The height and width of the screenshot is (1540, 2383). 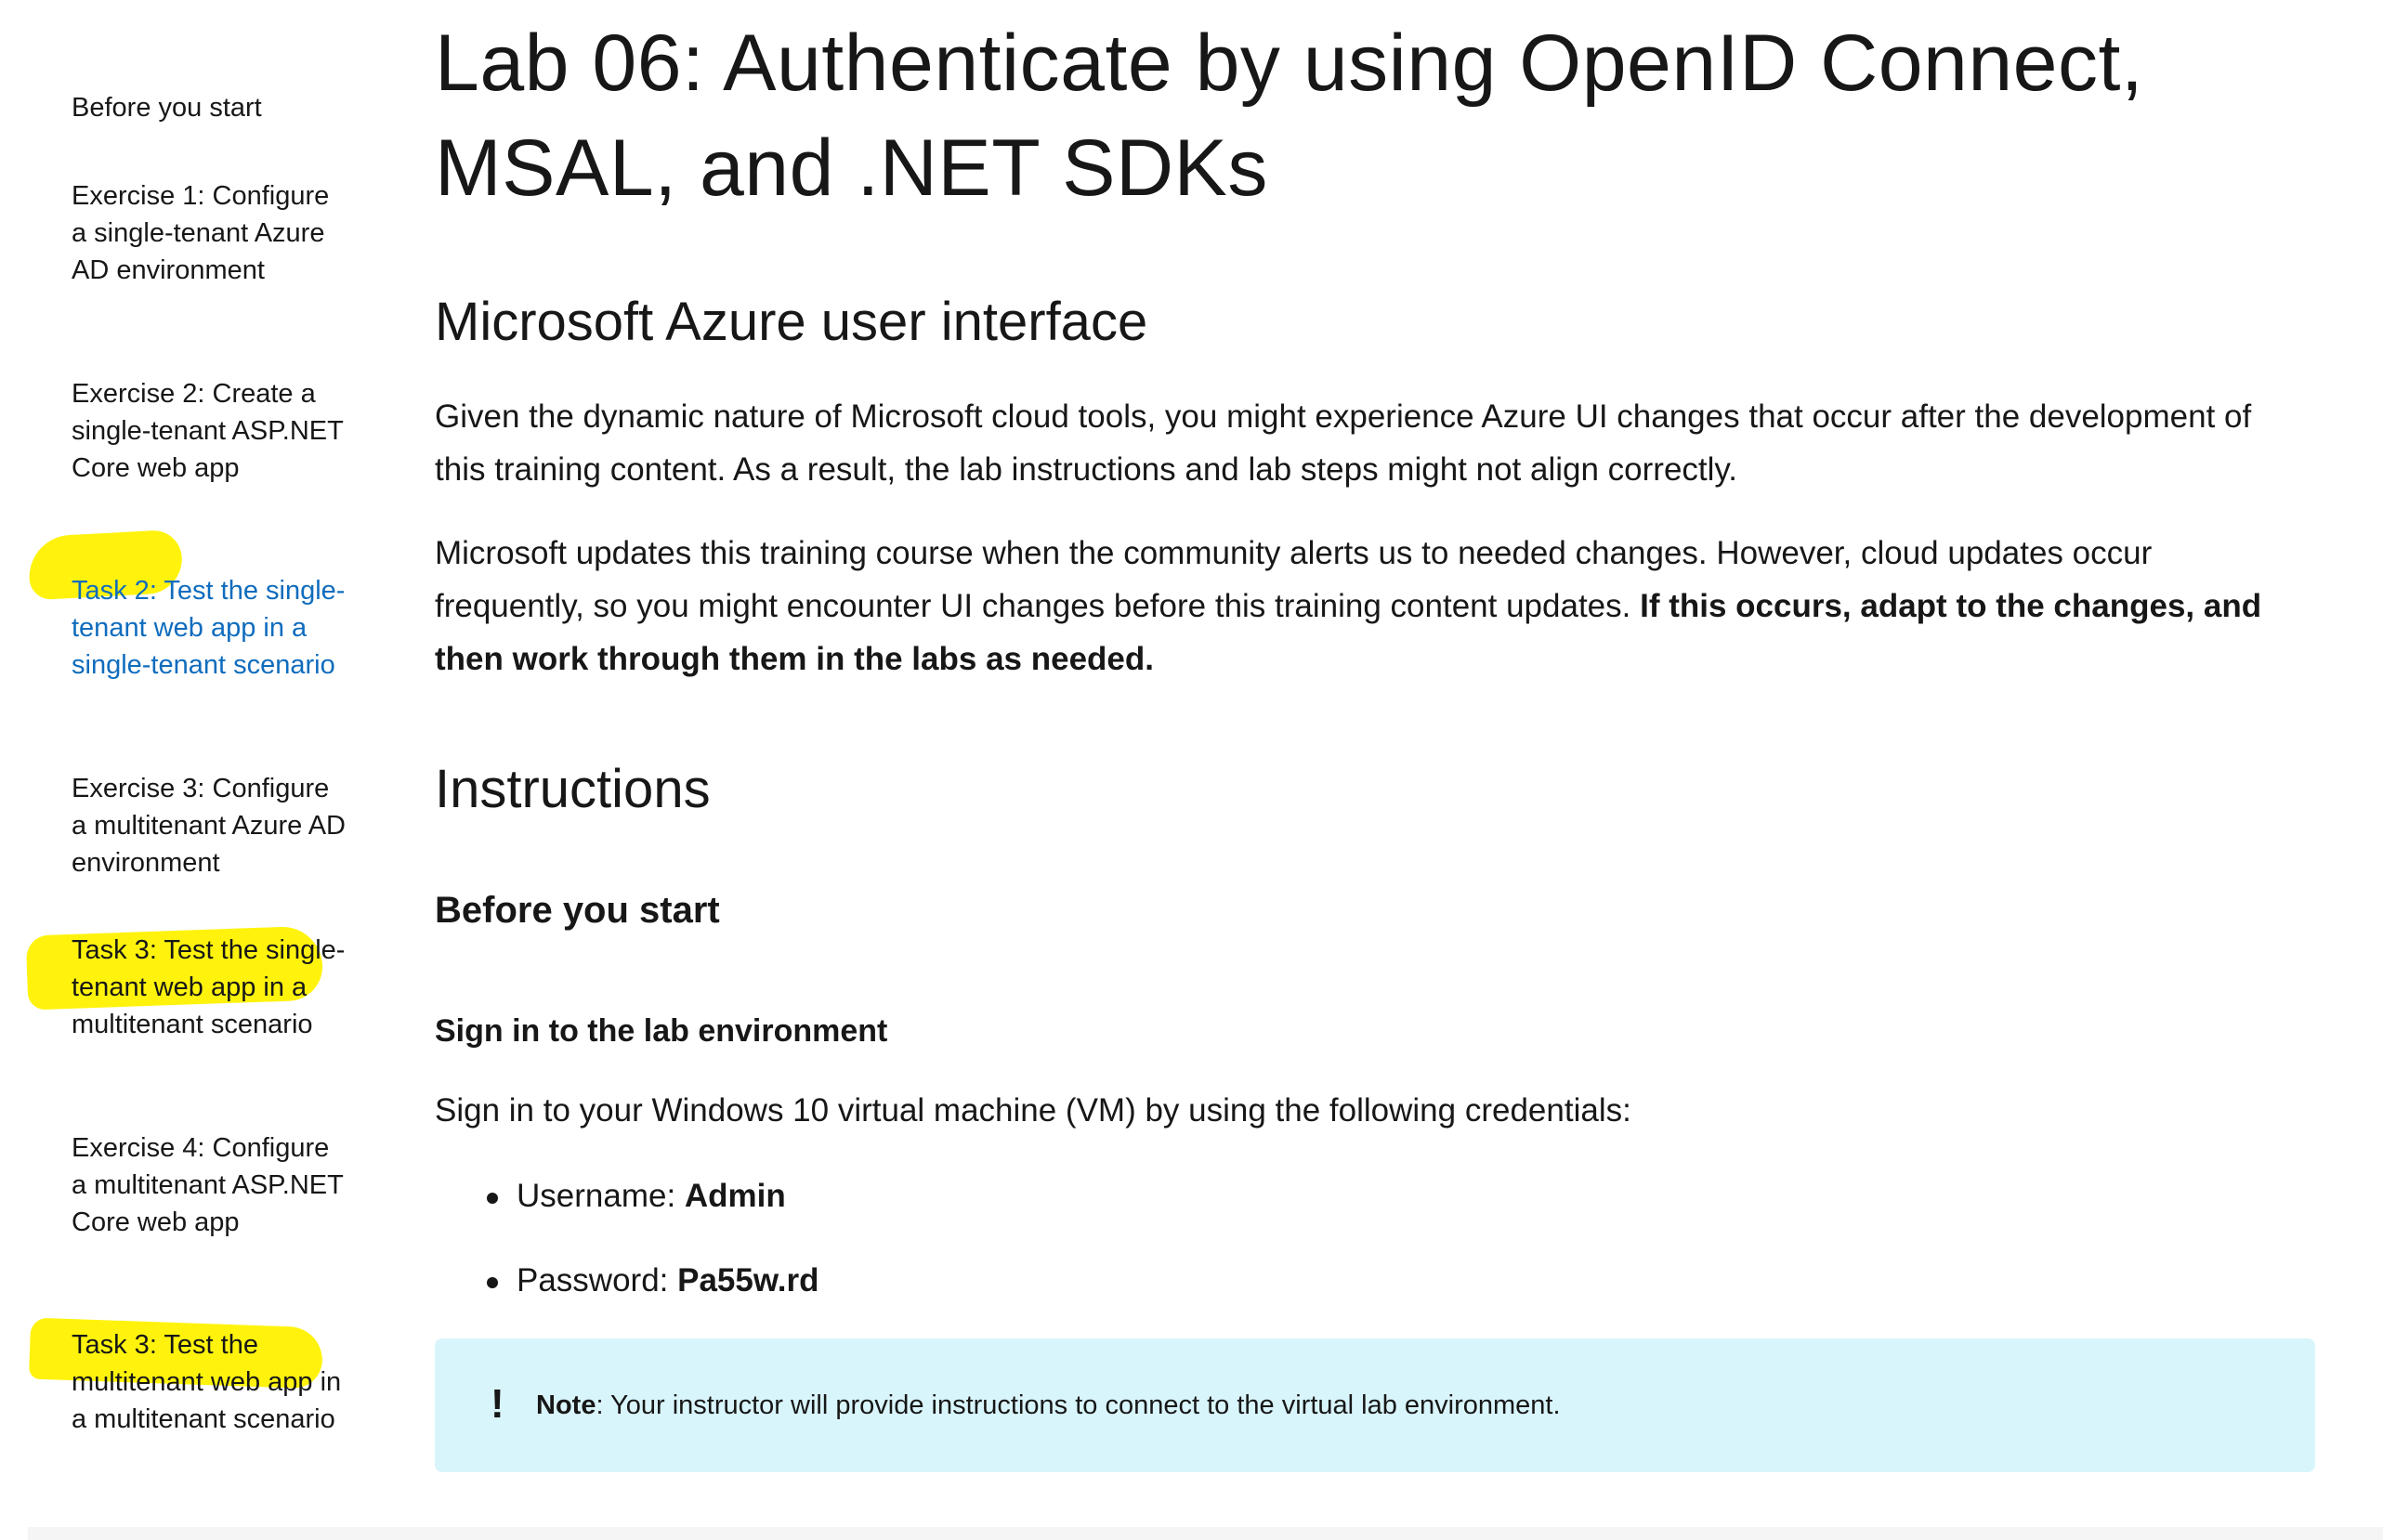 I want to click on credential-value: Pa55w.rd, so click(x=748, y=1280).